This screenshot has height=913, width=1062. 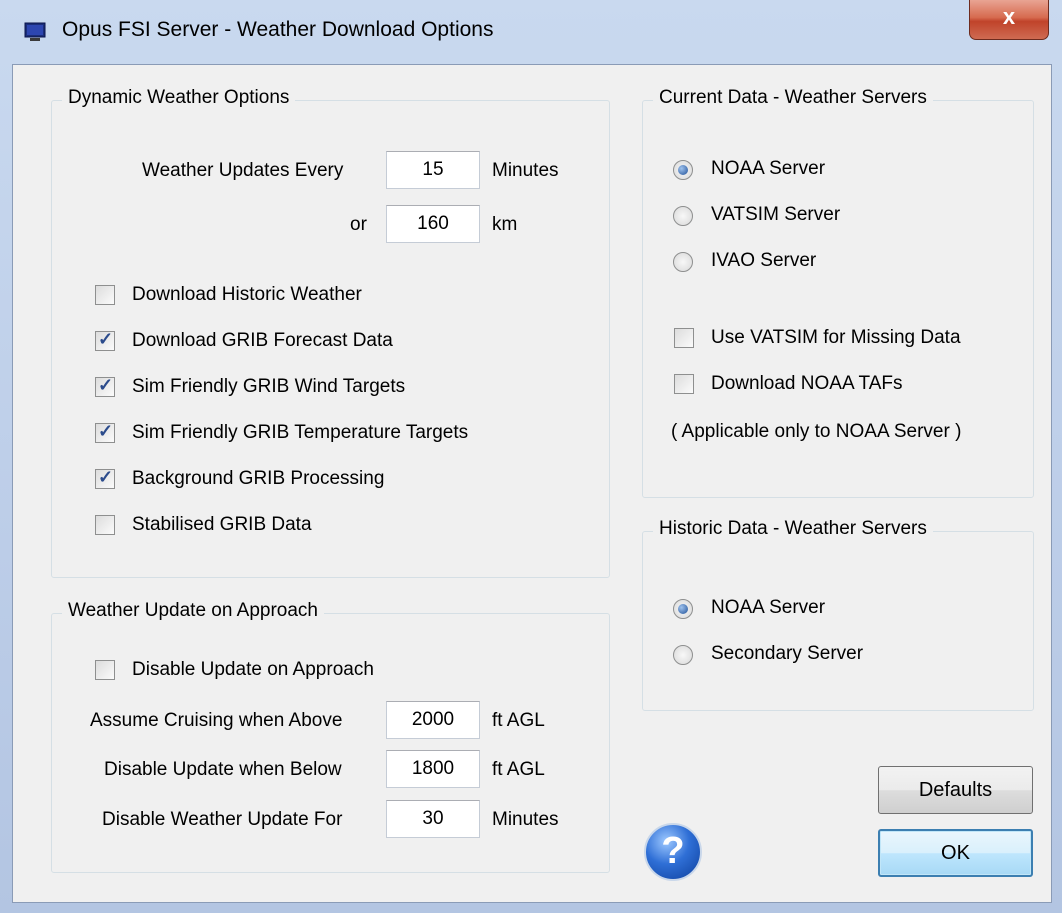 I want to click on cruise-above-unit: ft AGL, so click(x=518, y=720).